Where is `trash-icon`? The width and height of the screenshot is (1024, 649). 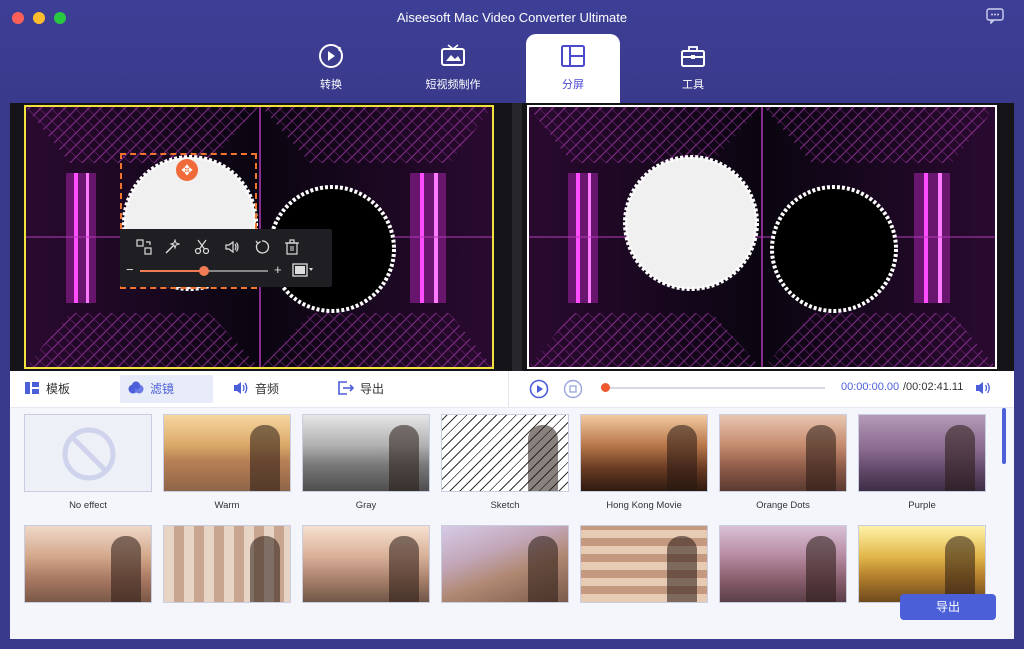 trash-icon is located at coordinates (292, 247).